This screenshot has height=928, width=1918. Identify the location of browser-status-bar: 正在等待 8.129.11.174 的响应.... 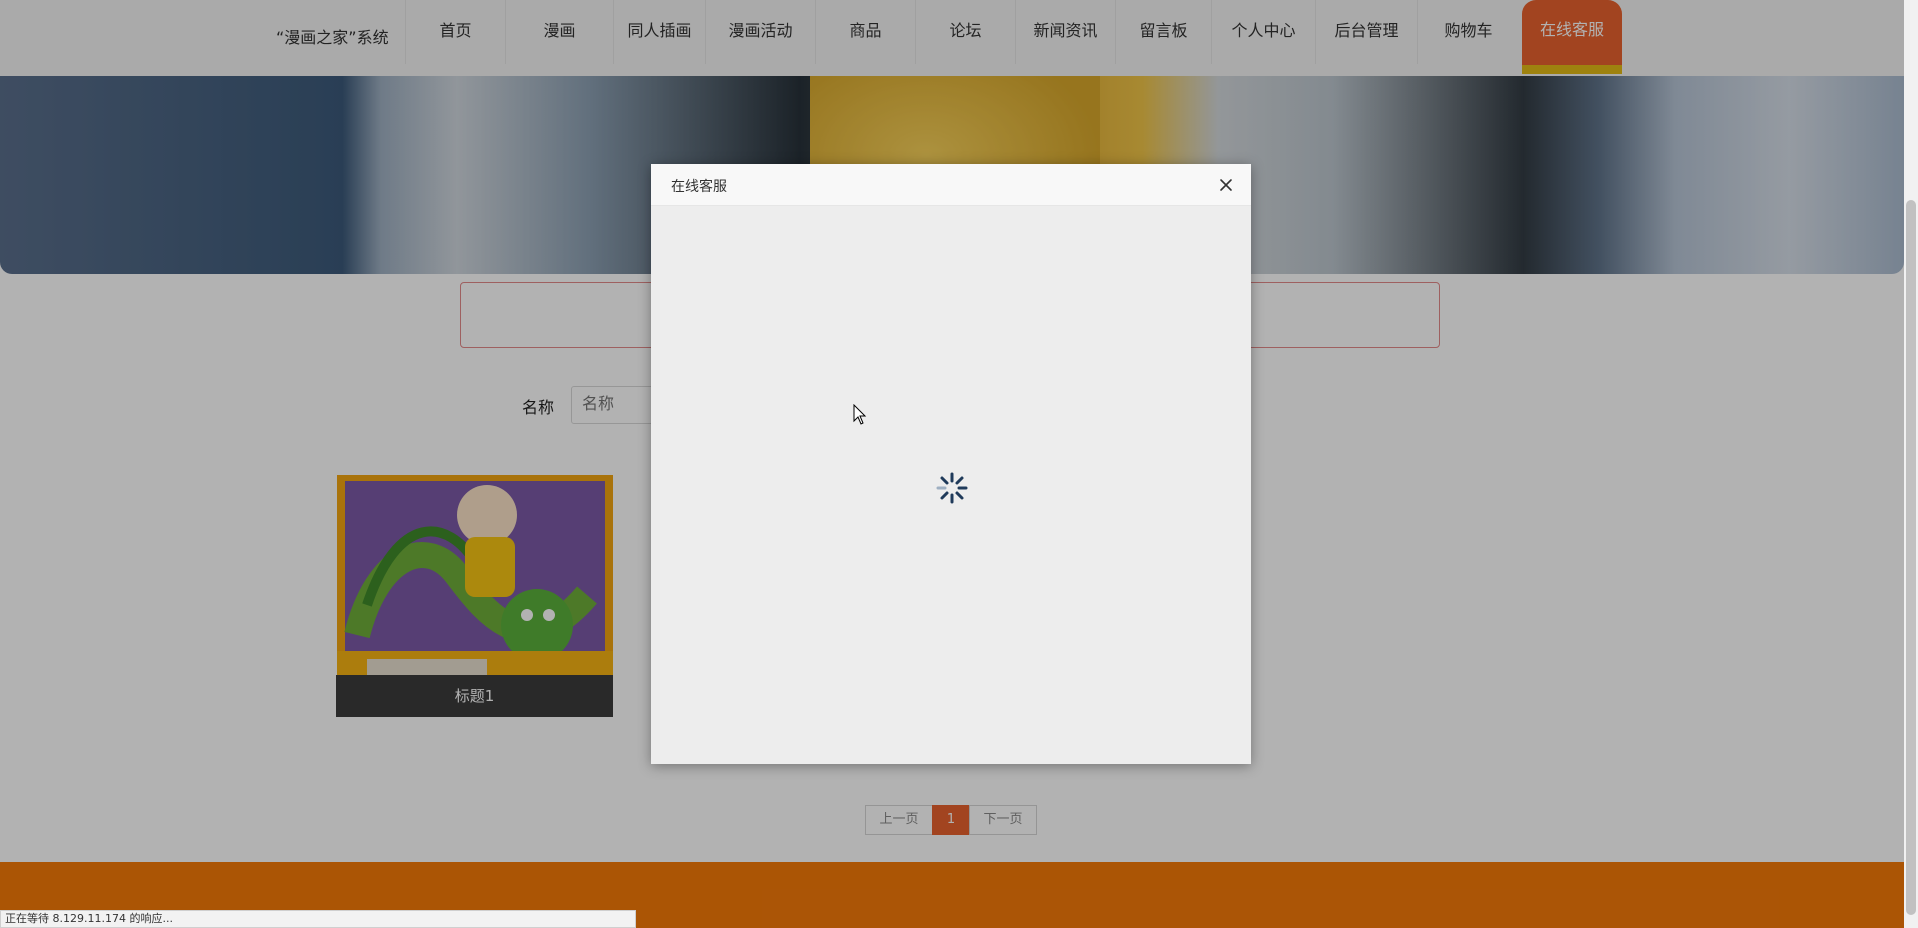
(318, 919).